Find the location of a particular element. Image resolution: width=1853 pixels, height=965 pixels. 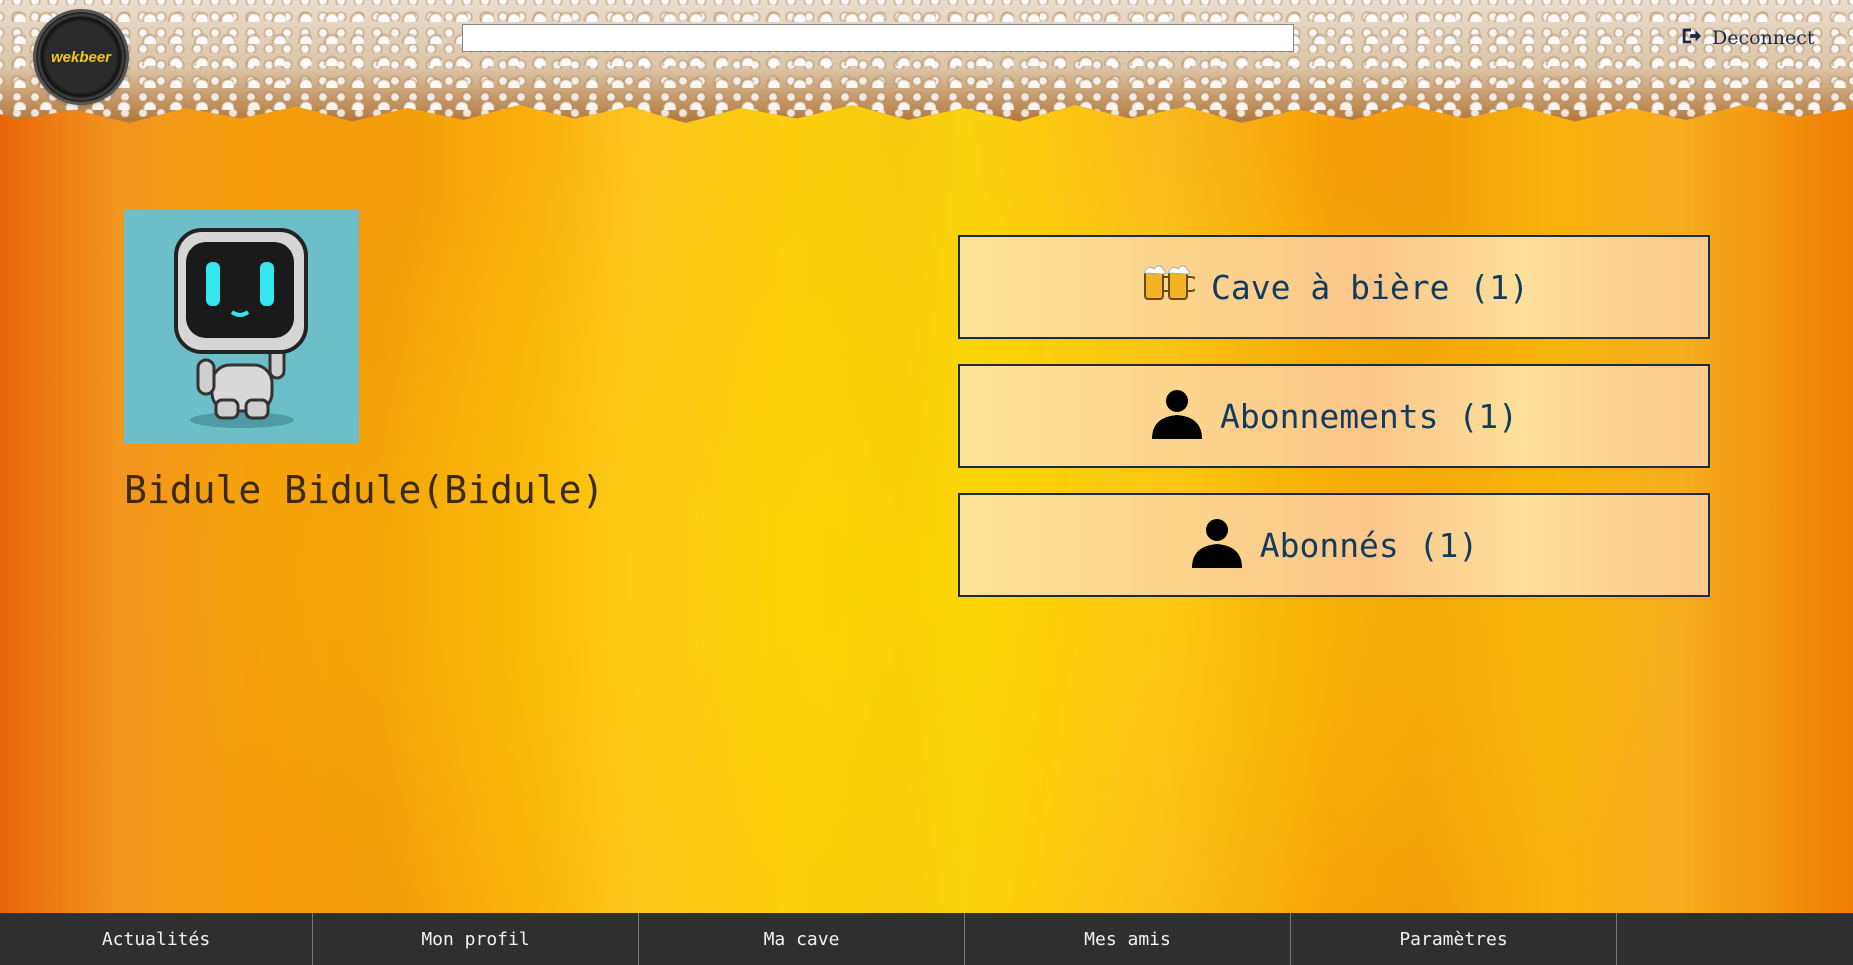

logout-button: Deconnect is located at coordinates (1747, 38).